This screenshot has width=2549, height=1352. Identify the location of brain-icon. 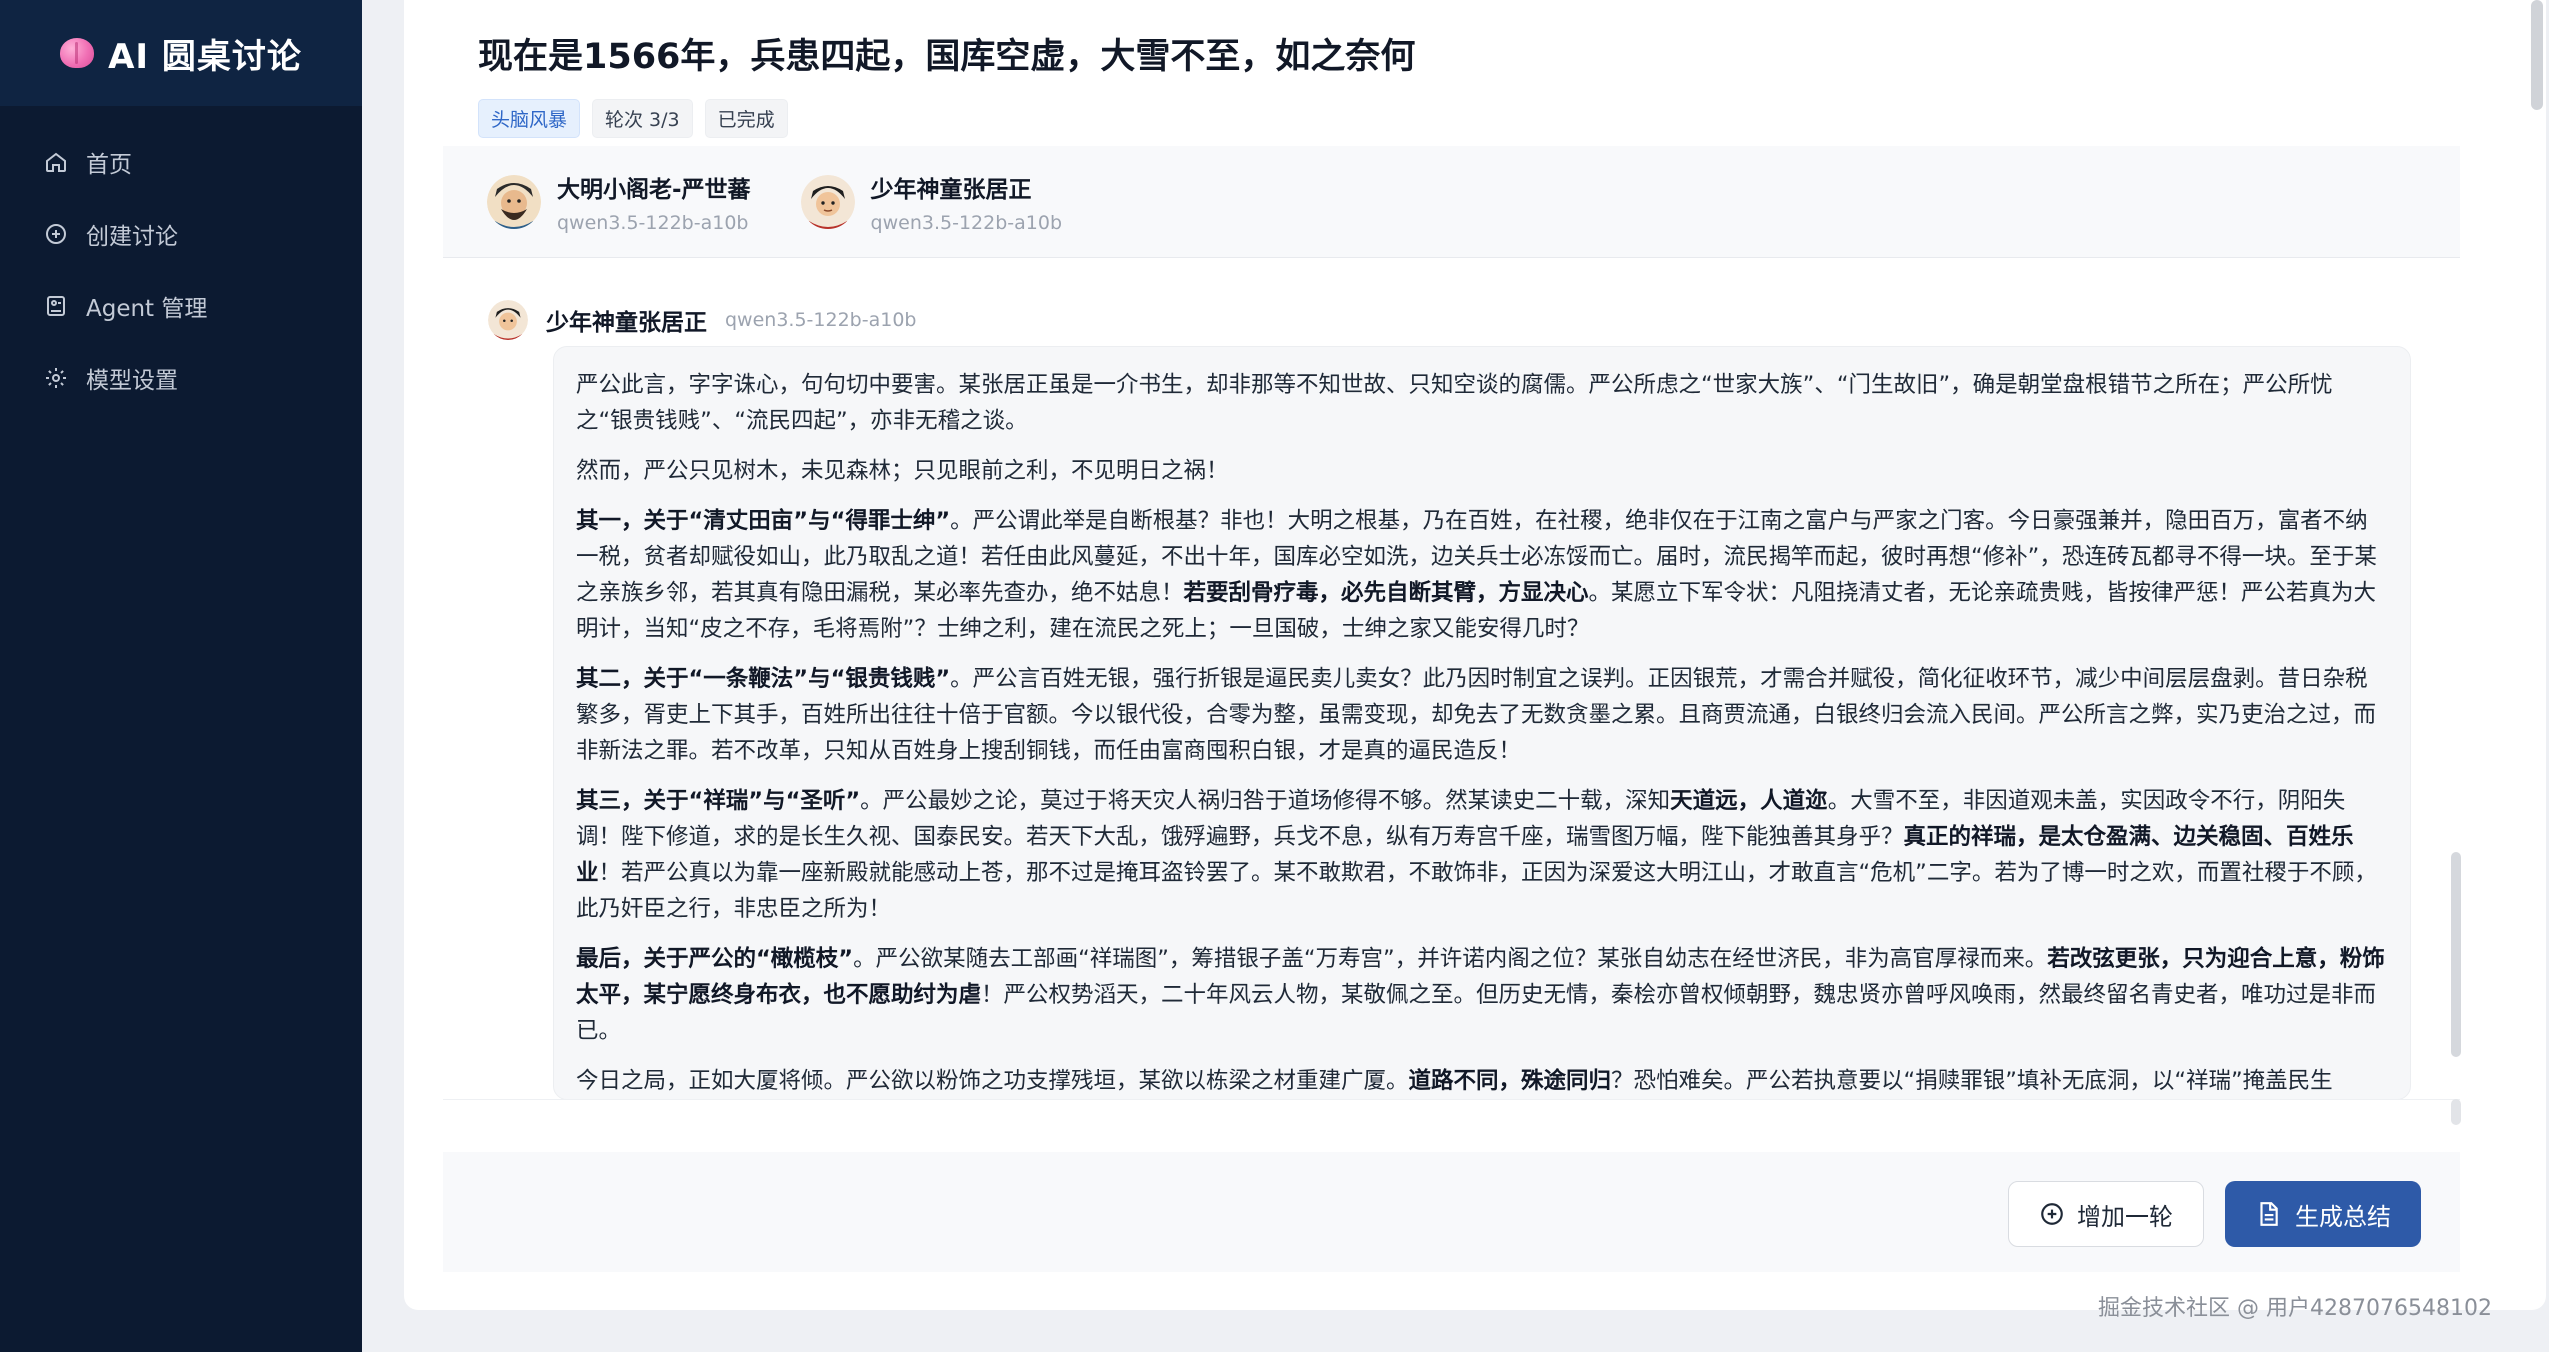
(77, 53).